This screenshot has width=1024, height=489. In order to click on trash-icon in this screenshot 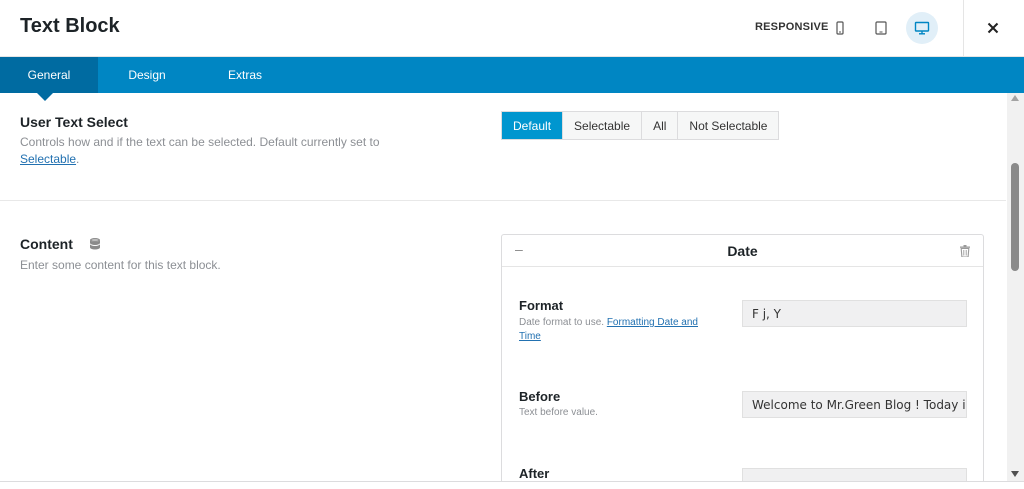, I will do `click(965, 253)`.